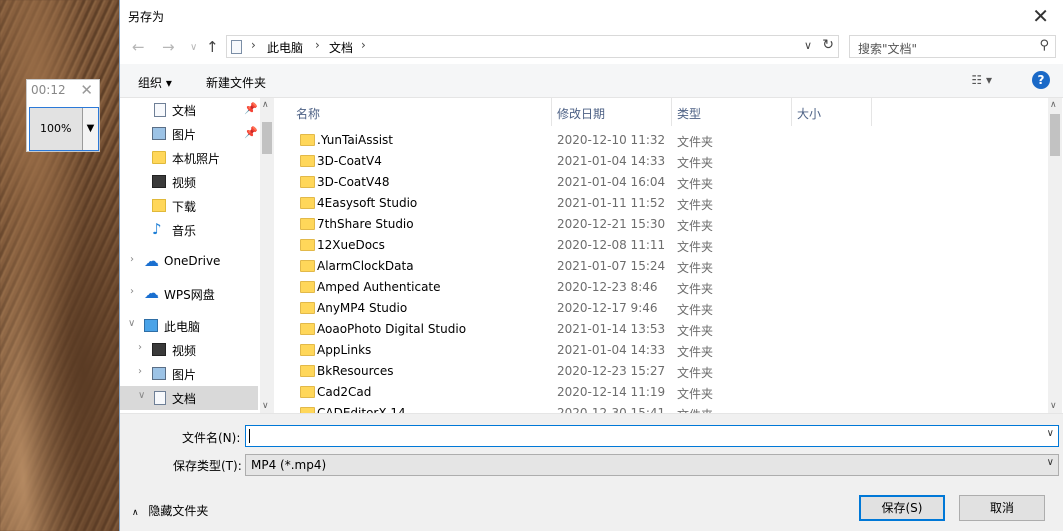 The height and width of the screenshot is (531, 1063). What do you see at coordinates (1041, 80) in the screenshot?
I see `help-icon: ?` at bounding box center [1041, 80].